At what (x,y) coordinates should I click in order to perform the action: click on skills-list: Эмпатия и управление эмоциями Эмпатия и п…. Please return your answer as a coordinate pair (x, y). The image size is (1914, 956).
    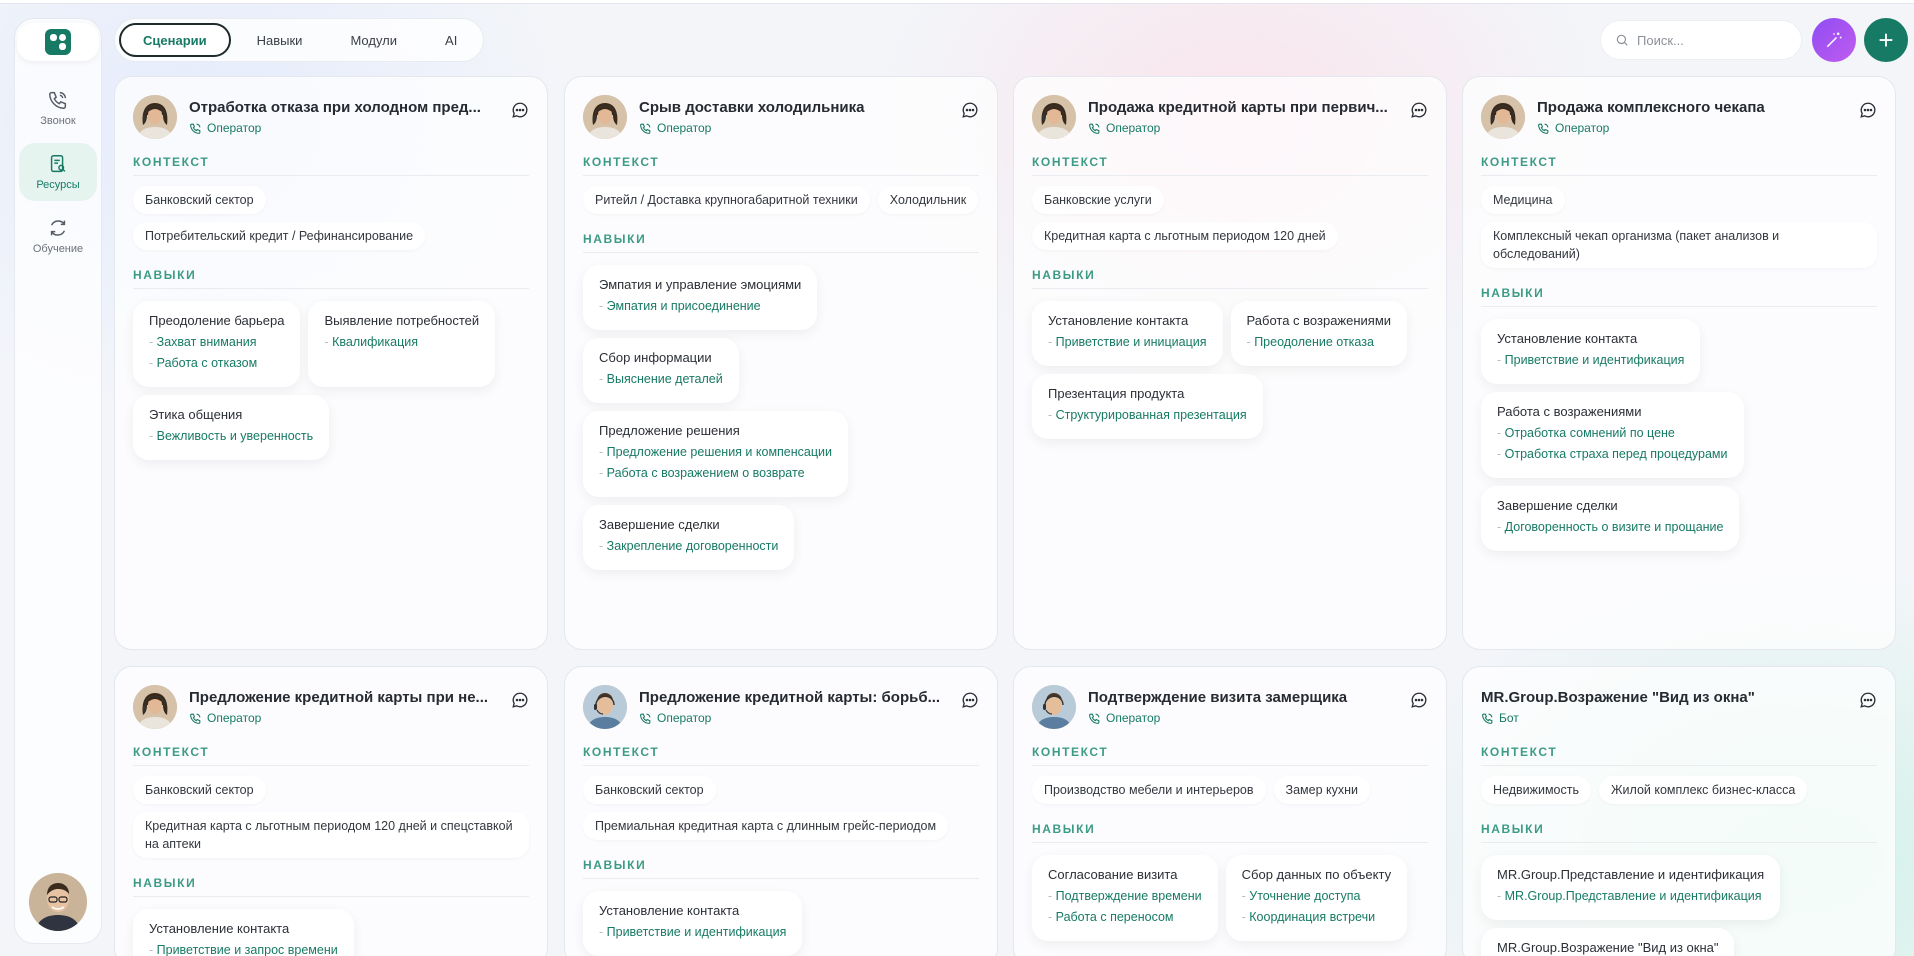
    Looking at the image, I should click on (781, 418).